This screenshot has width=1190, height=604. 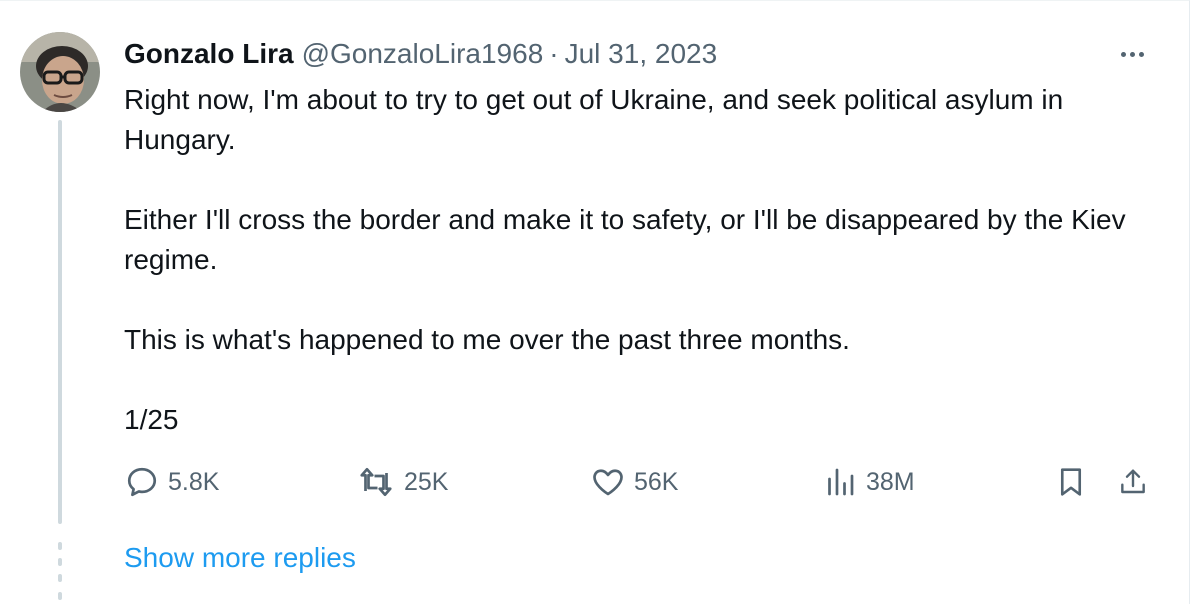 I want to click on tweet-date: Jul 31, 2023, so click(x=641, y=54).